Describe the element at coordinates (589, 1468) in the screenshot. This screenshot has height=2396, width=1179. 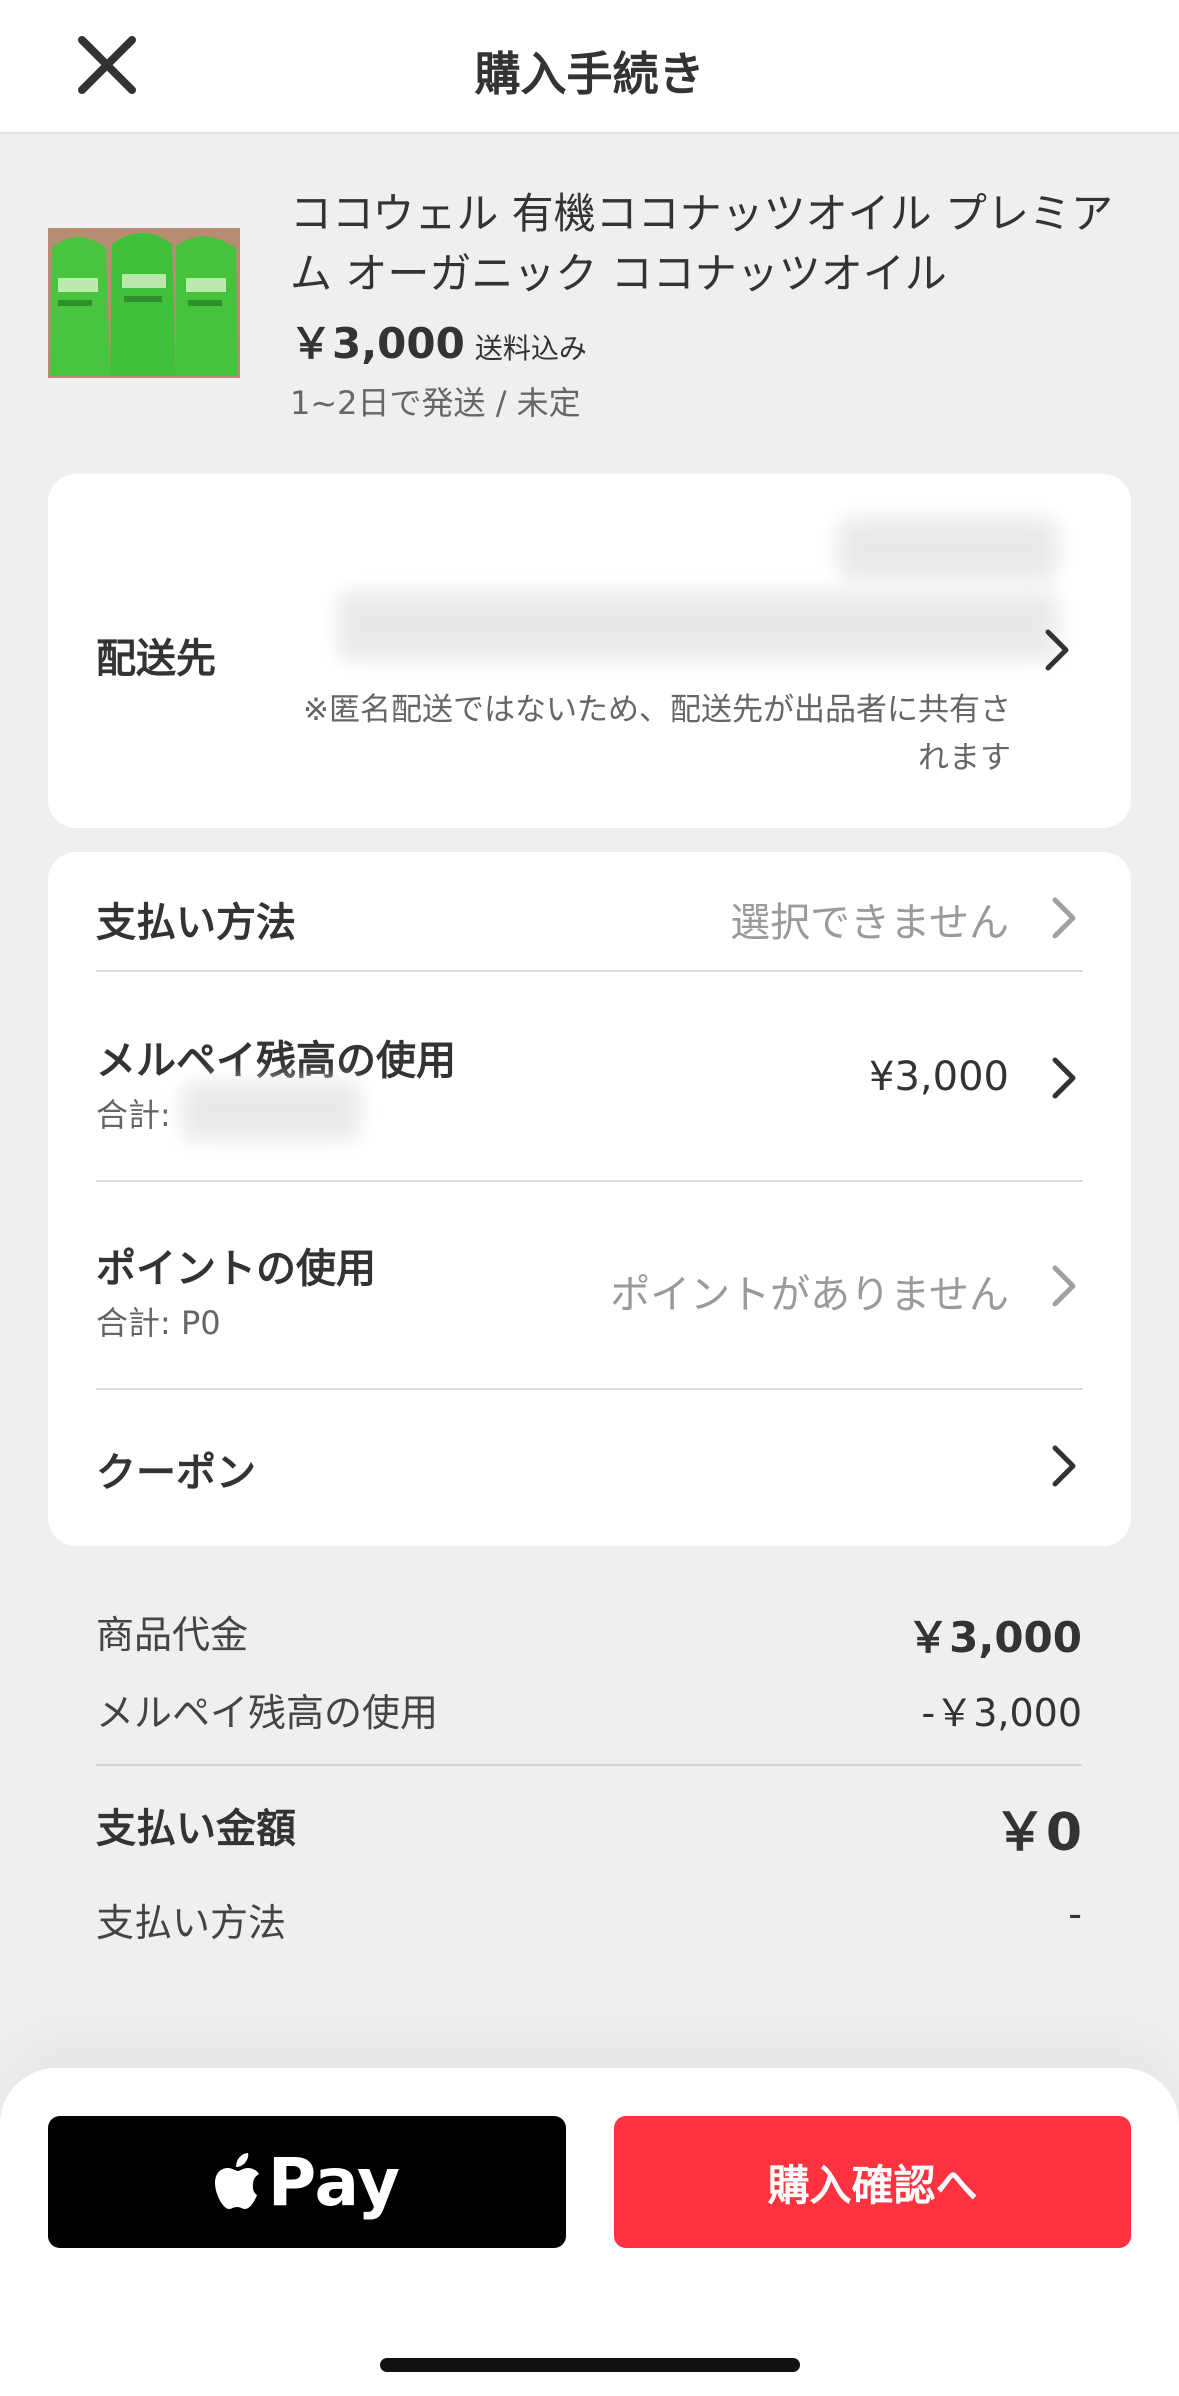
I see `coupon-row: クーポン` at that location.